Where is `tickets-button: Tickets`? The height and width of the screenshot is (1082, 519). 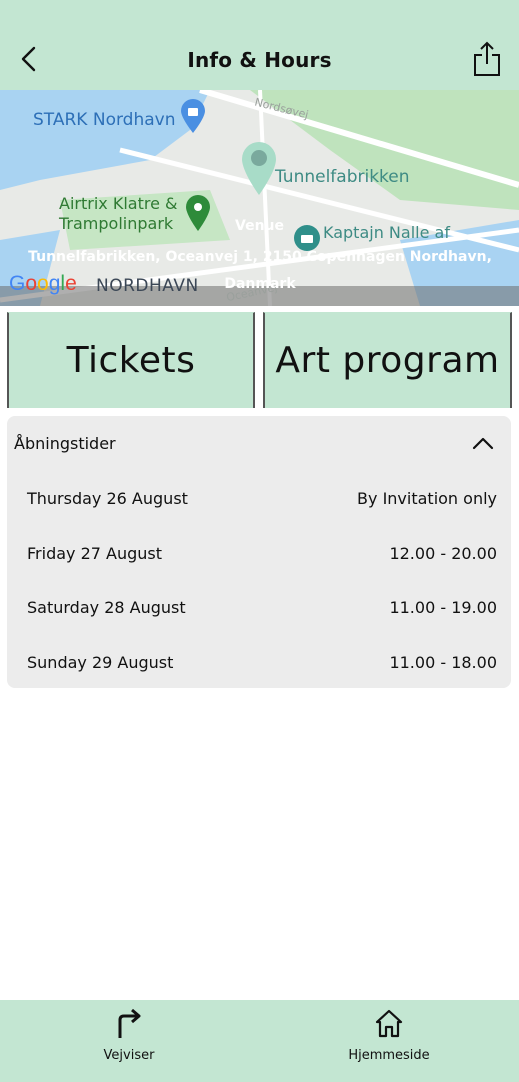 tickets-button: Tickets is located at coordinates (131, 360).